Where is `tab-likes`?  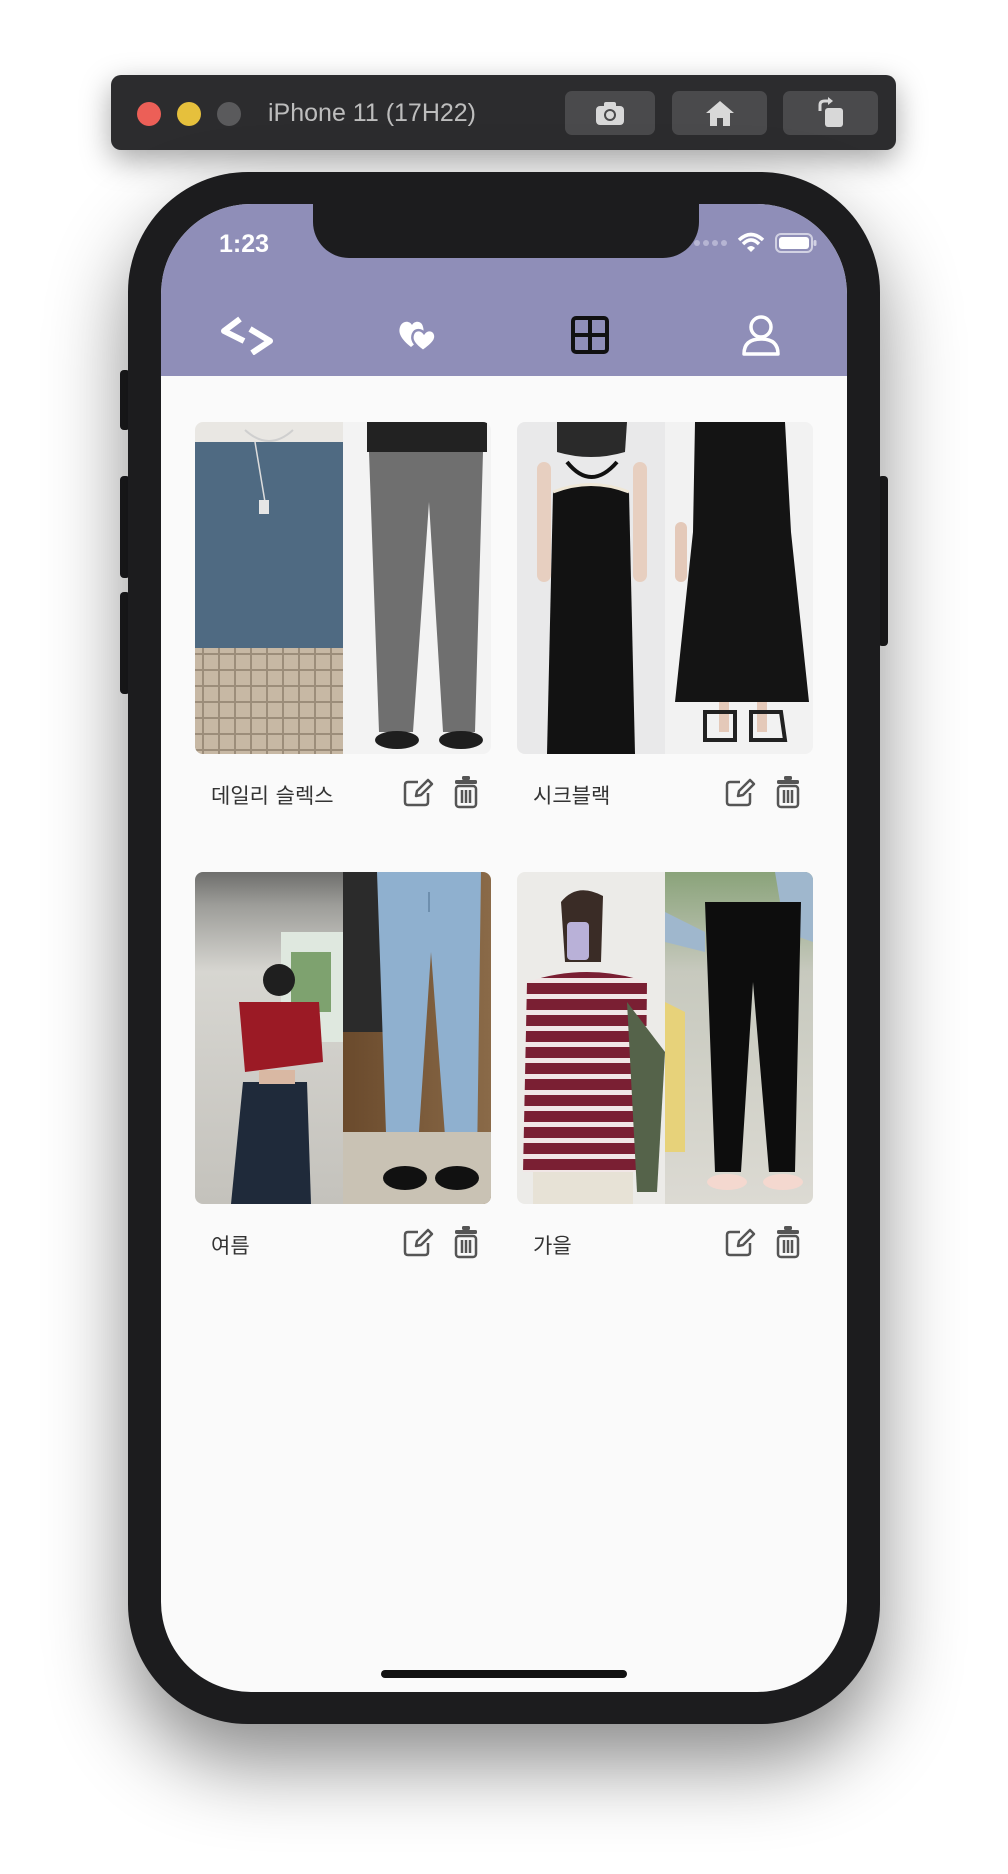
tab-likes is located at coordinates (418, 335).